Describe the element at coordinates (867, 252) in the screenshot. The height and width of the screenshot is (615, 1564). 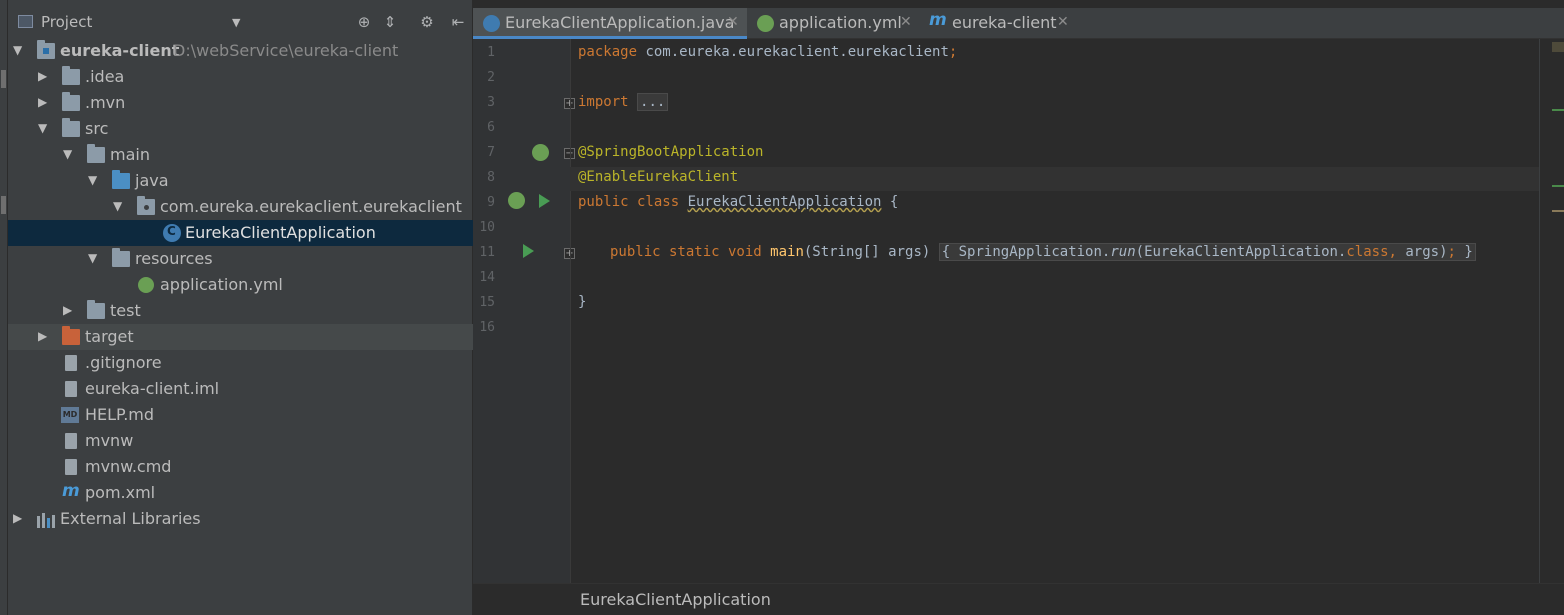
I see `params: (String[] args)` at that location.